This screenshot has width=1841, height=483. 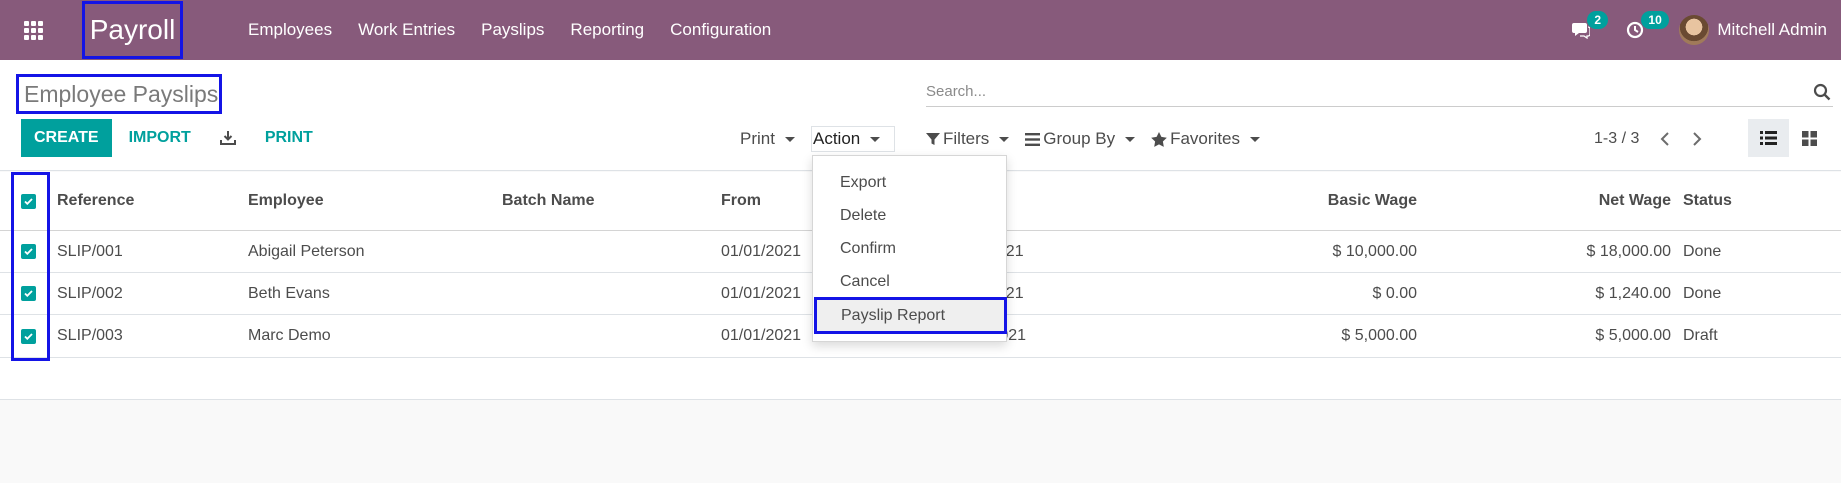 What do you see at coordinates (1298, 201) in the screenshot?
I see `column-basic-wage: Basic Wage` at bounding box center [1298, 201].